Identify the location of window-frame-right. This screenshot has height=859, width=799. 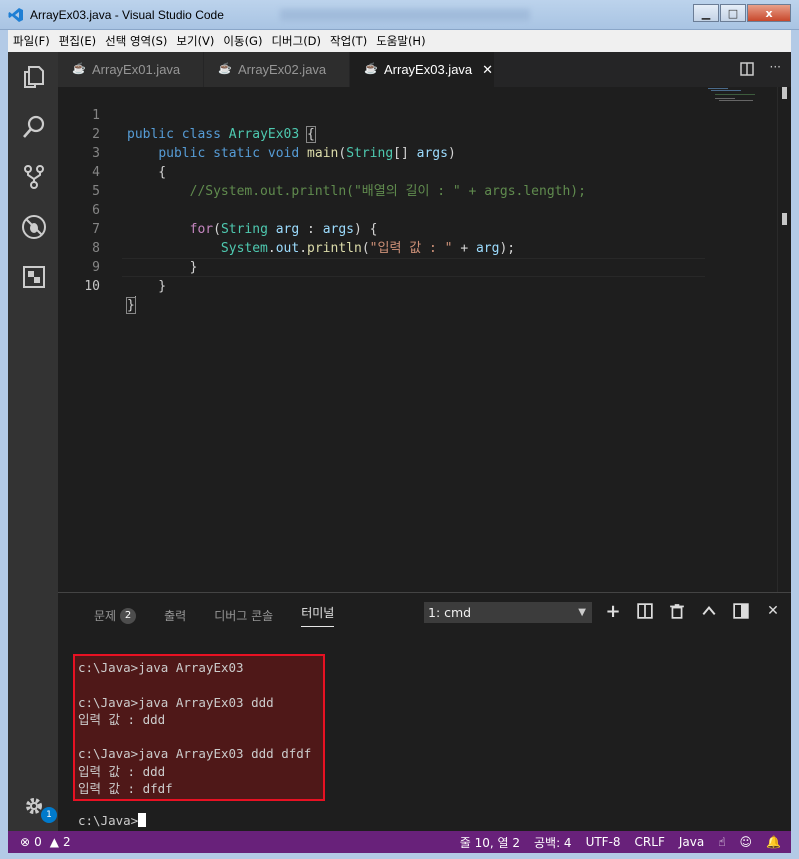
(795, 455).